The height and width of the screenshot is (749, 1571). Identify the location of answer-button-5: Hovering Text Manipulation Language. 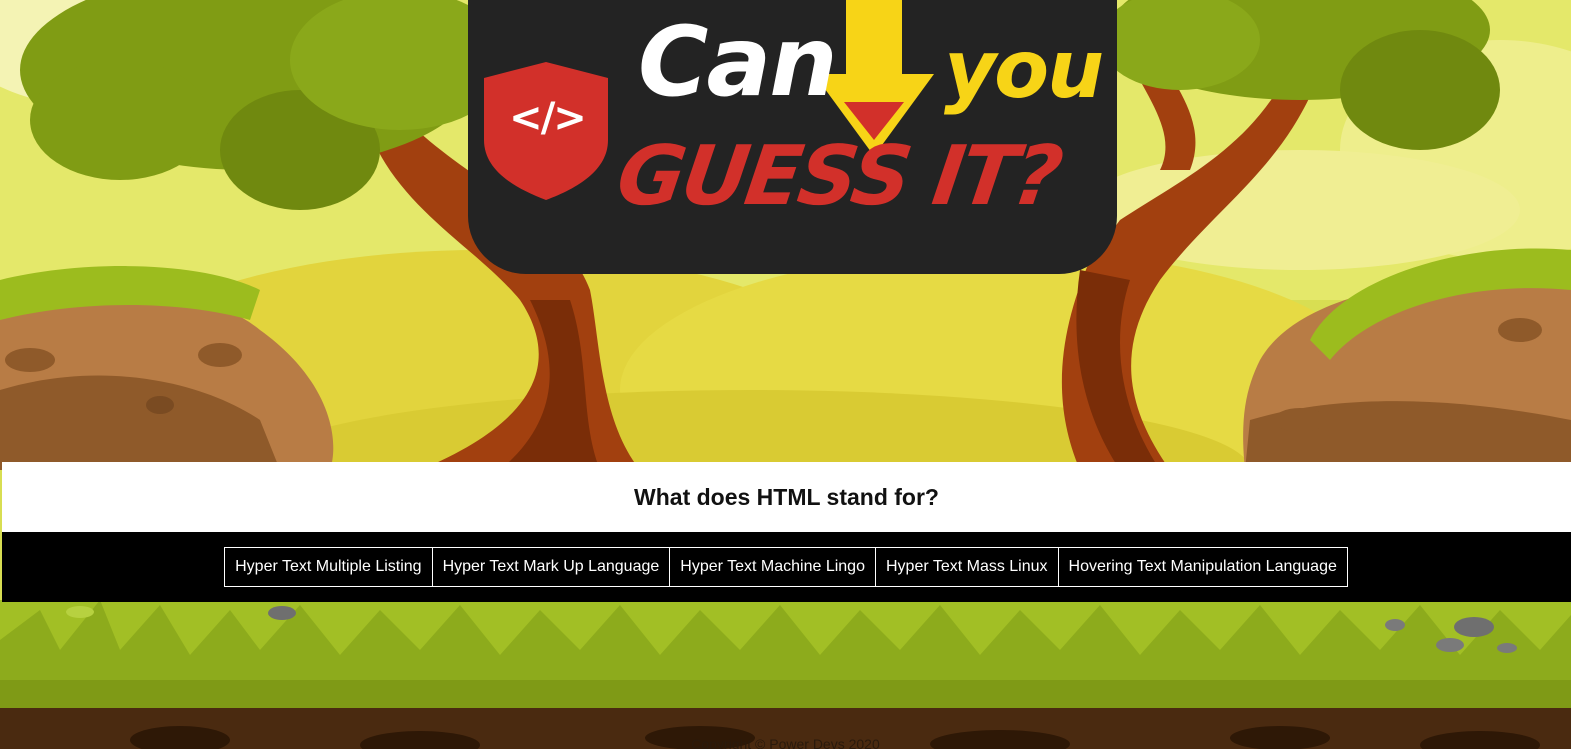
(1202, 567).